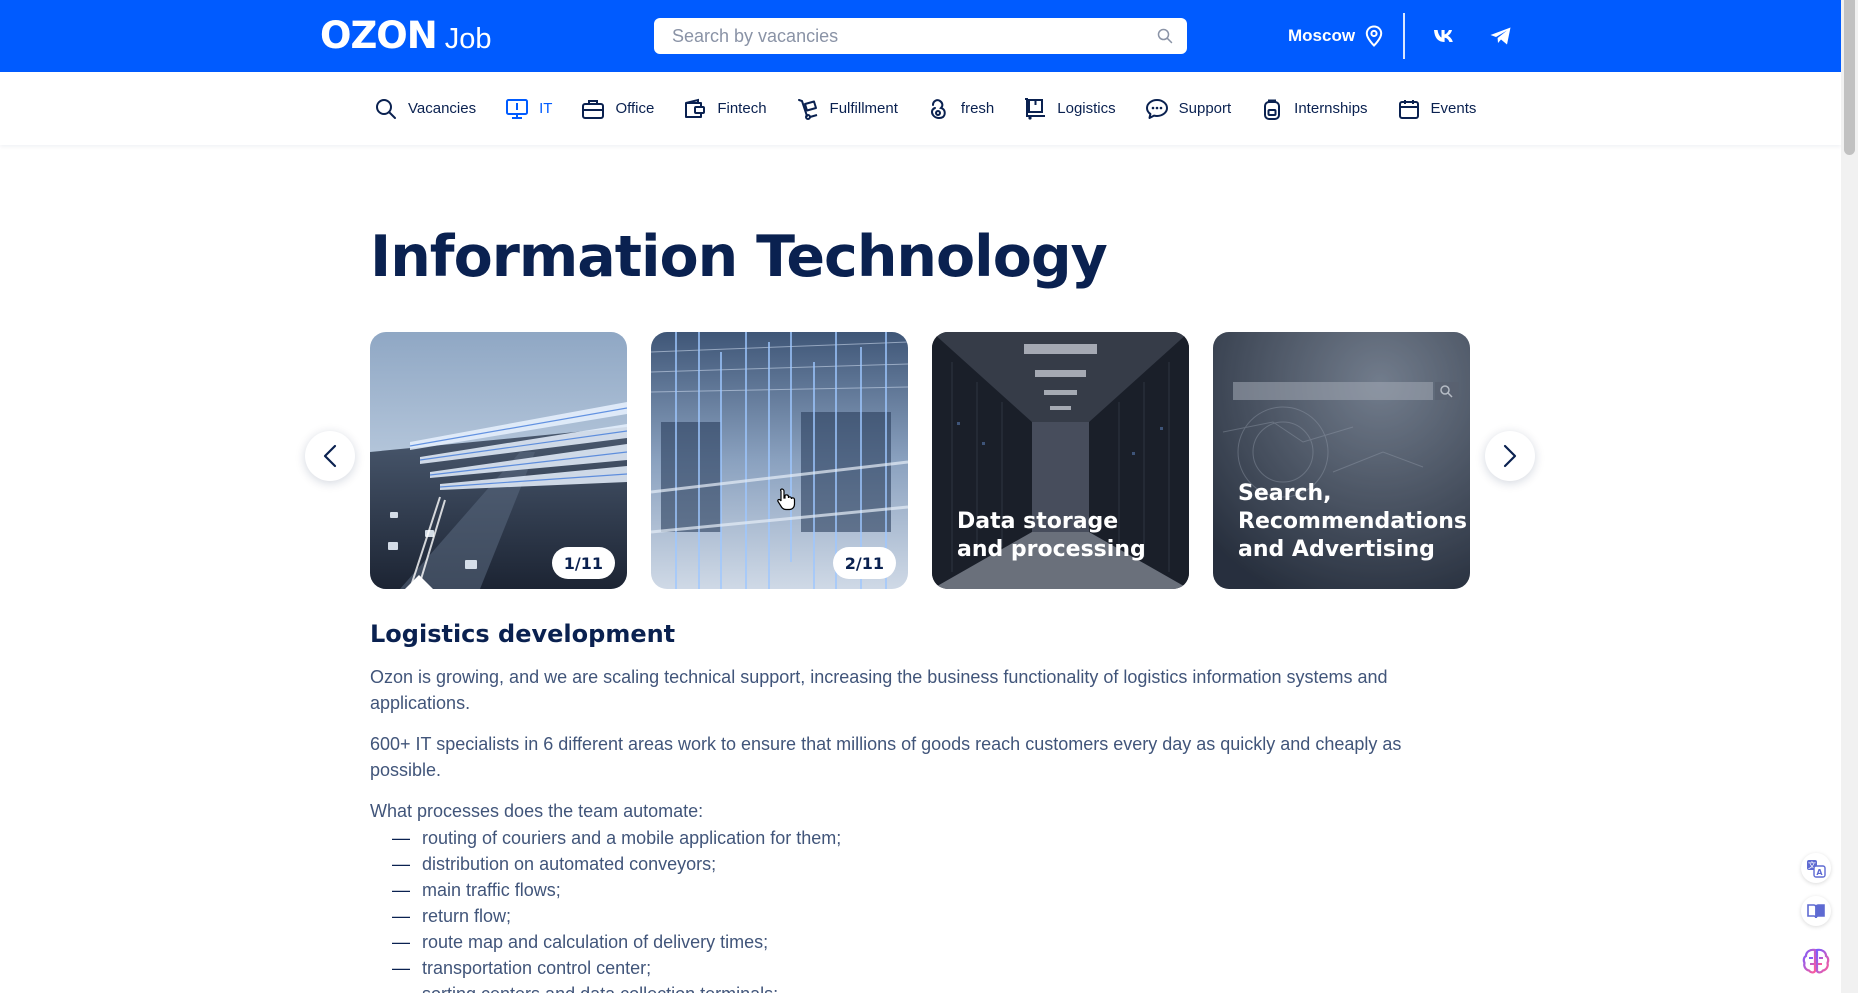 The width and height of the screenshot is (1858, 993). Describe the element at coordinates (1374, 36) in the screenshot. I see `location-pin-icon` at that location.